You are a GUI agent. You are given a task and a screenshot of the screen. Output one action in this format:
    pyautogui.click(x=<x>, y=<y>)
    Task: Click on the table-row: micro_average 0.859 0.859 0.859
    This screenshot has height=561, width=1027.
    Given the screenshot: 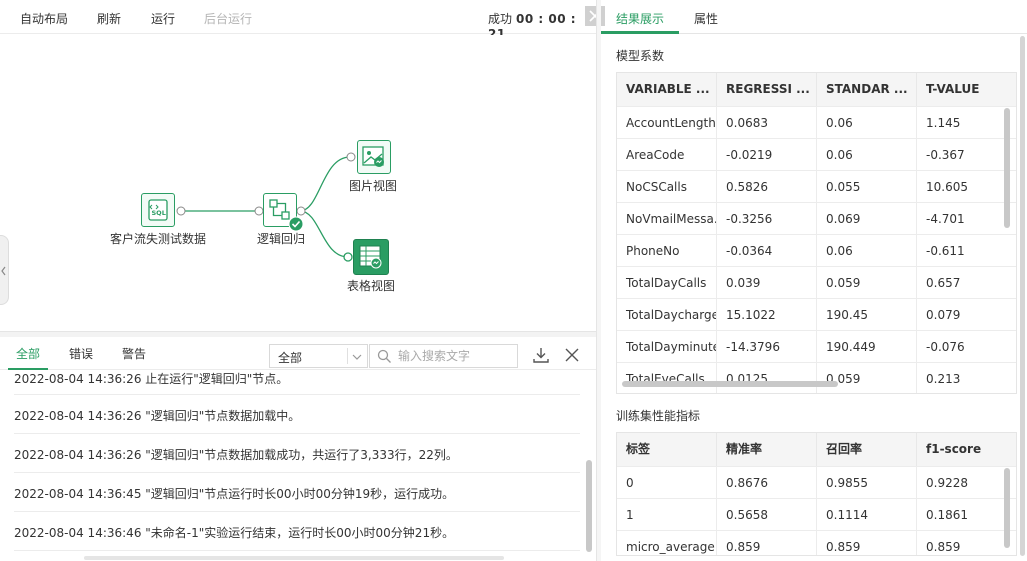 What is the action you would take?
    pyautogui.click(x=816, y=542)
    